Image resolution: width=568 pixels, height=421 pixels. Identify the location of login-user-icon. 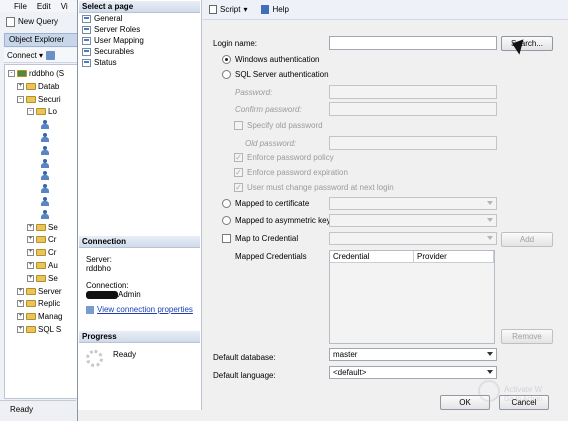
(45, 176).